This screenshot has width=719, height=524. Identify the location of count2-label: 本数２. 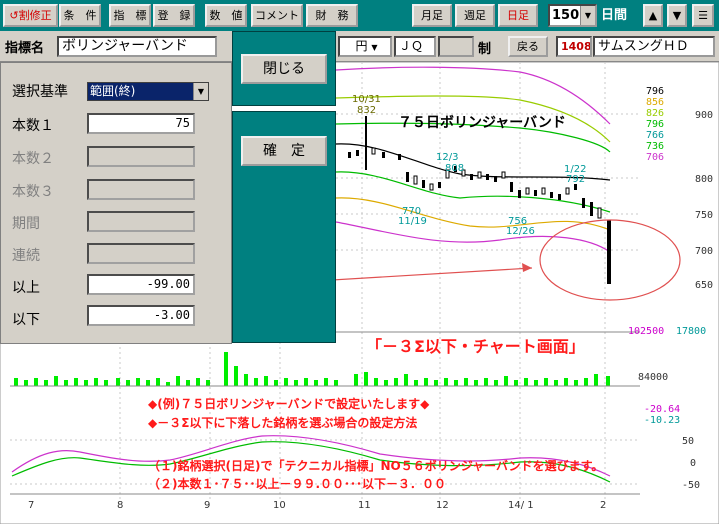
(33, 159).